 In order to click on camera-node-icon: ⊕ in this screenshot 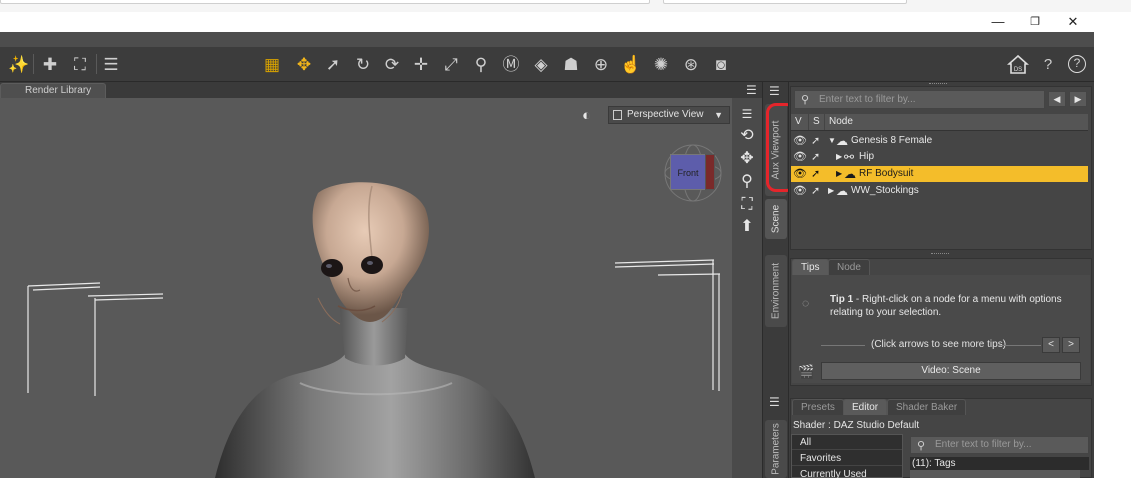, I will do `click(601, 64)`.